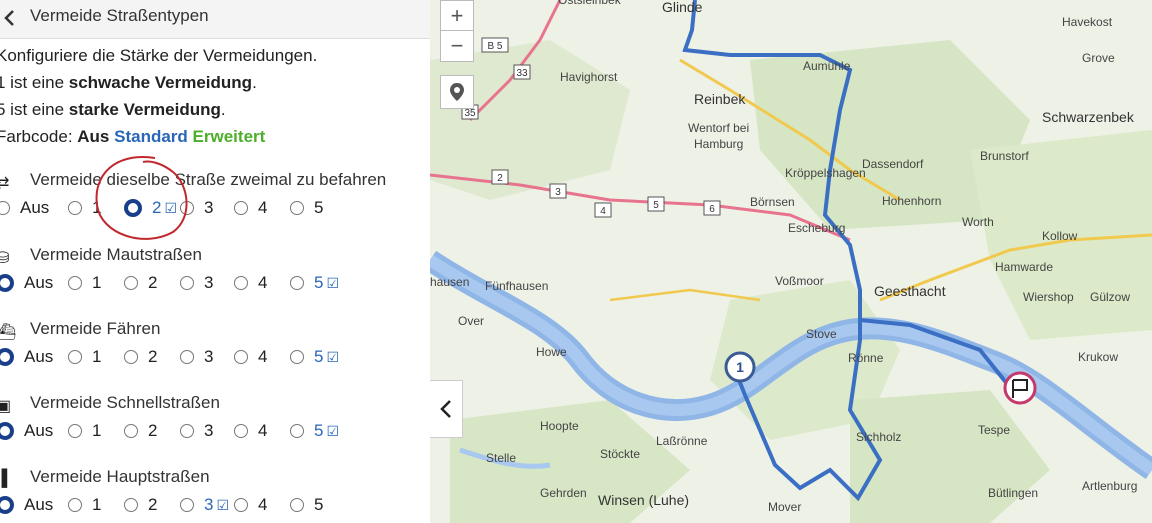 Image resolution: width=1152 pixels, height=523 pixels. Describe the element at coordinates (1109, 486) in the screenshot. I see `map-place-label: Artlenburg` at that location.